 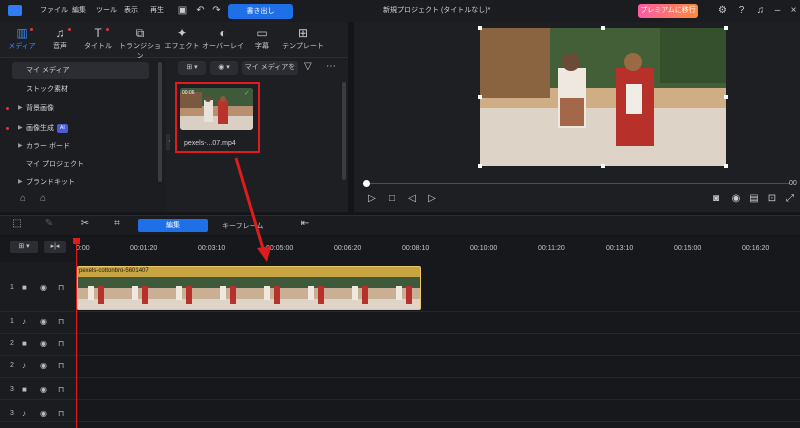 What do you see at coordinates (223, 33) in the screenshot?
I see `overlay-icon: ◐` at bounding box center [223, 33].